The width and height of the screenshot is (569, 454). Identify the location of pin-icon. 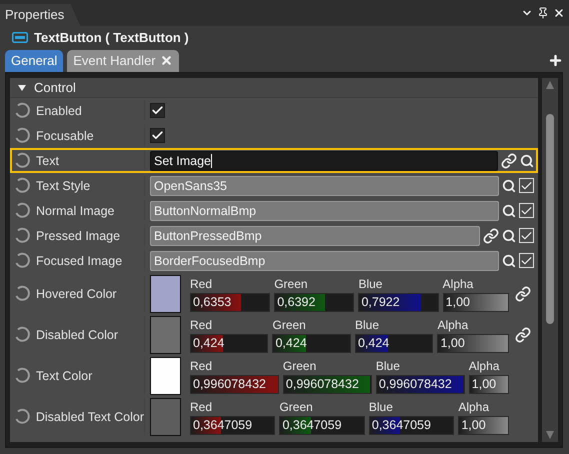
(543, 13).